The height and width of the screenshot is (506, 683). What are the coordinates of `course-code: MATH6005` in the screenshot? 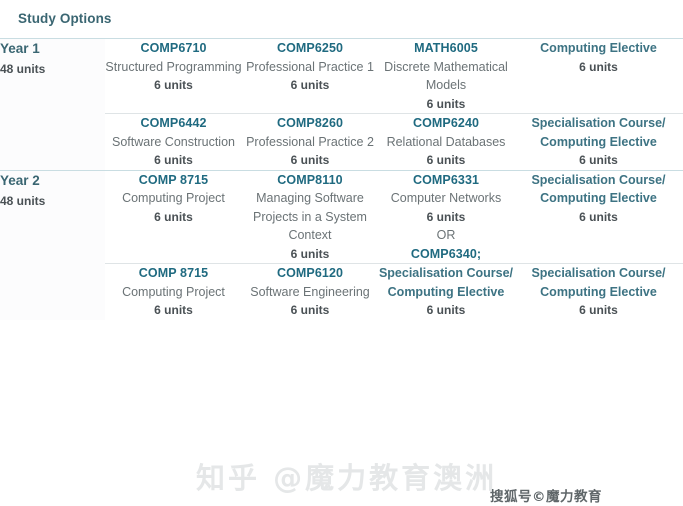 It's located at (446, 48).